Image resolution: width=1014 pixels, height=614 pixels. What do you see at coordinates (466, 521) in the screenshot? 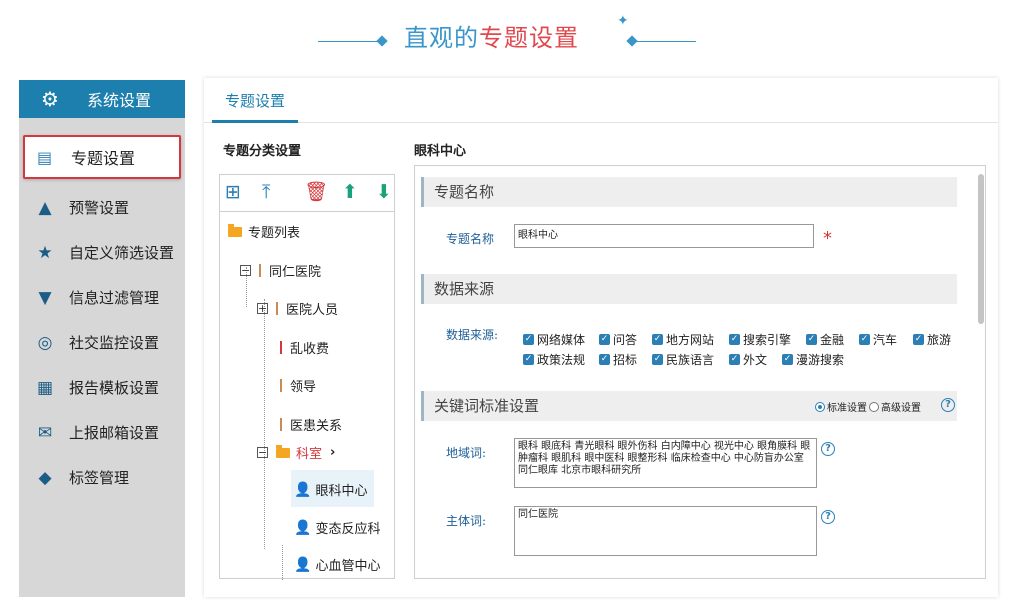
I see `subject-label: 主体词:` at bounding box center [466, 521].